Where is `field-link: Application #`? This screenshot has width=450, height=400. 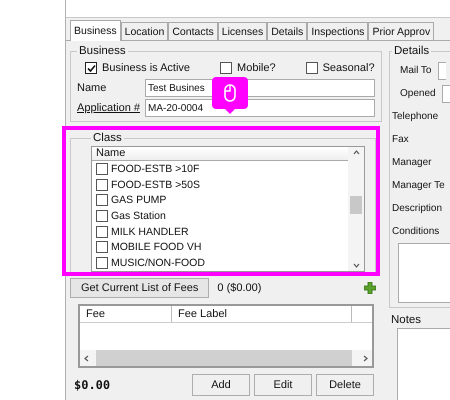
field-link: Application # is located at coordinates (111, 108).